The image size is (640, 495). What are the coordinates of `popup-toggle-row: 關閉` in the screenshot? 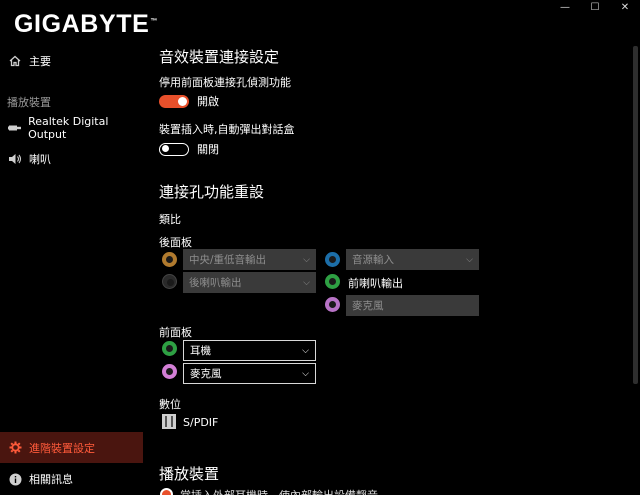 It's located at (189, 149).